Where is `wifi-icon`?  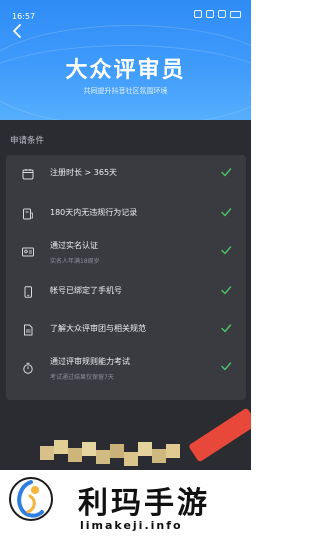 wifi-icon is located at coordinates (210, 14).